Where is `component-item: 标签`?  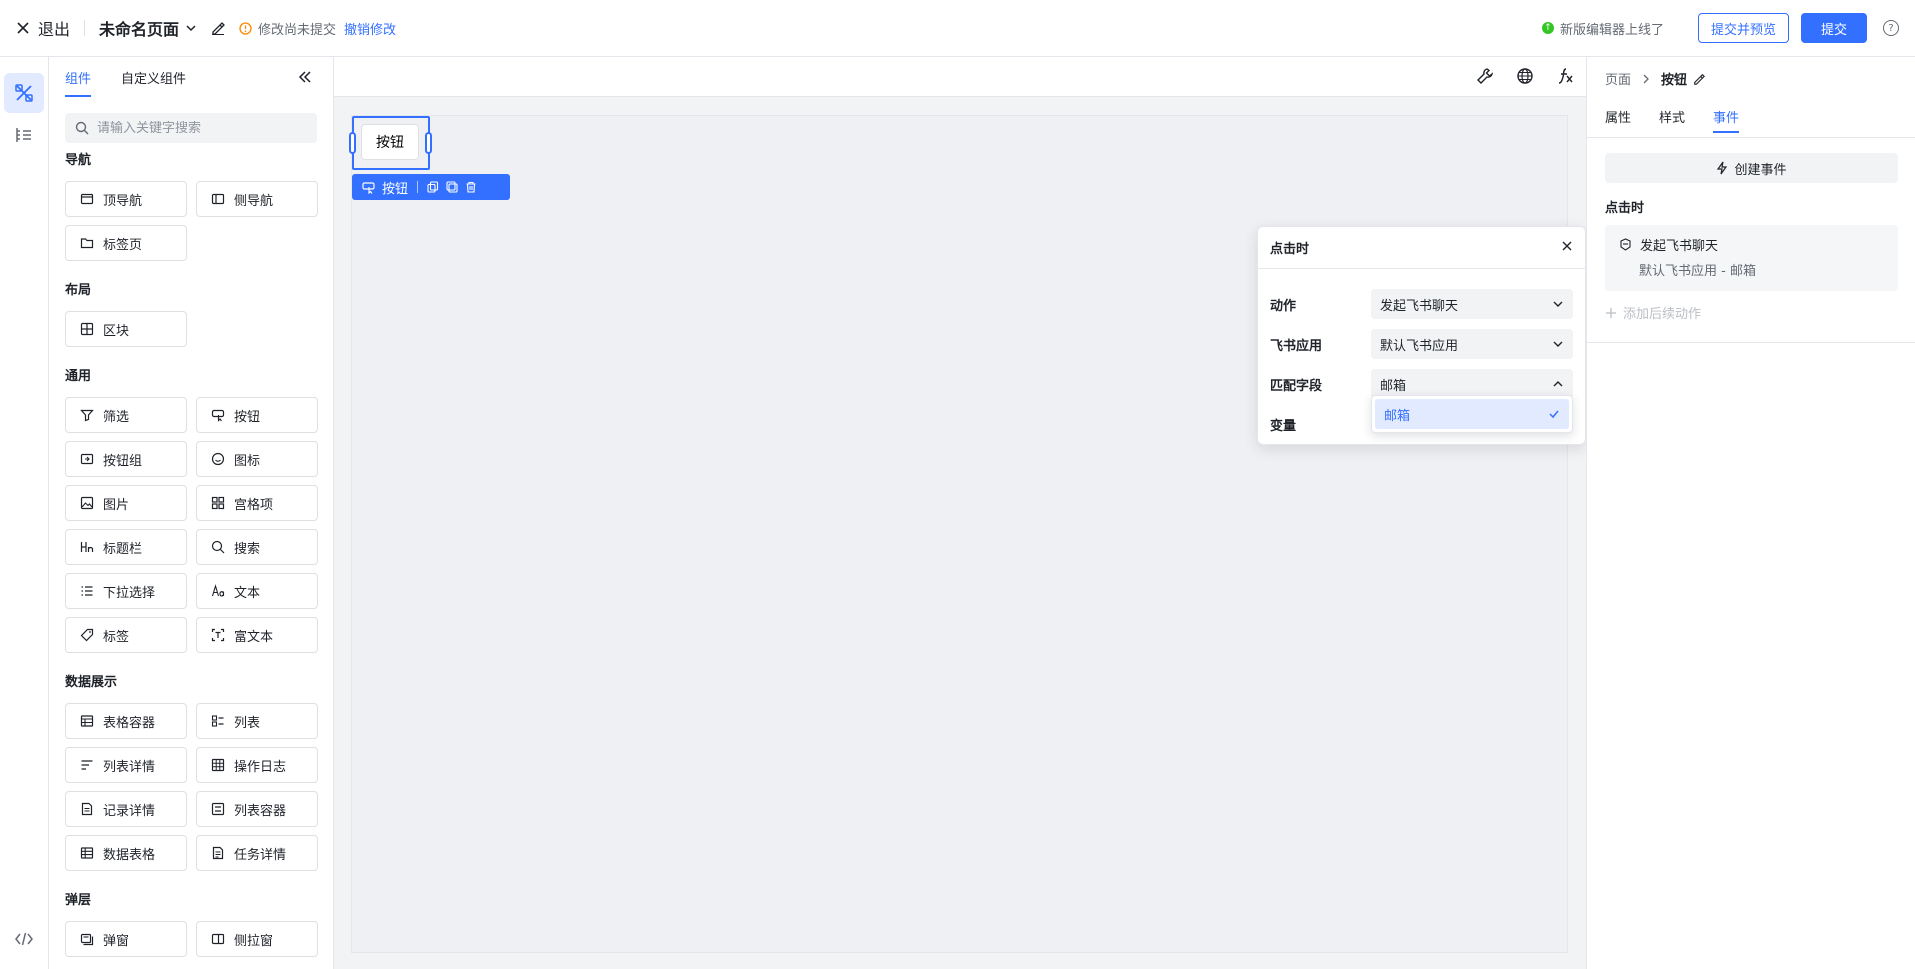
component-item: 标签 is located at coordinates (126, 635).